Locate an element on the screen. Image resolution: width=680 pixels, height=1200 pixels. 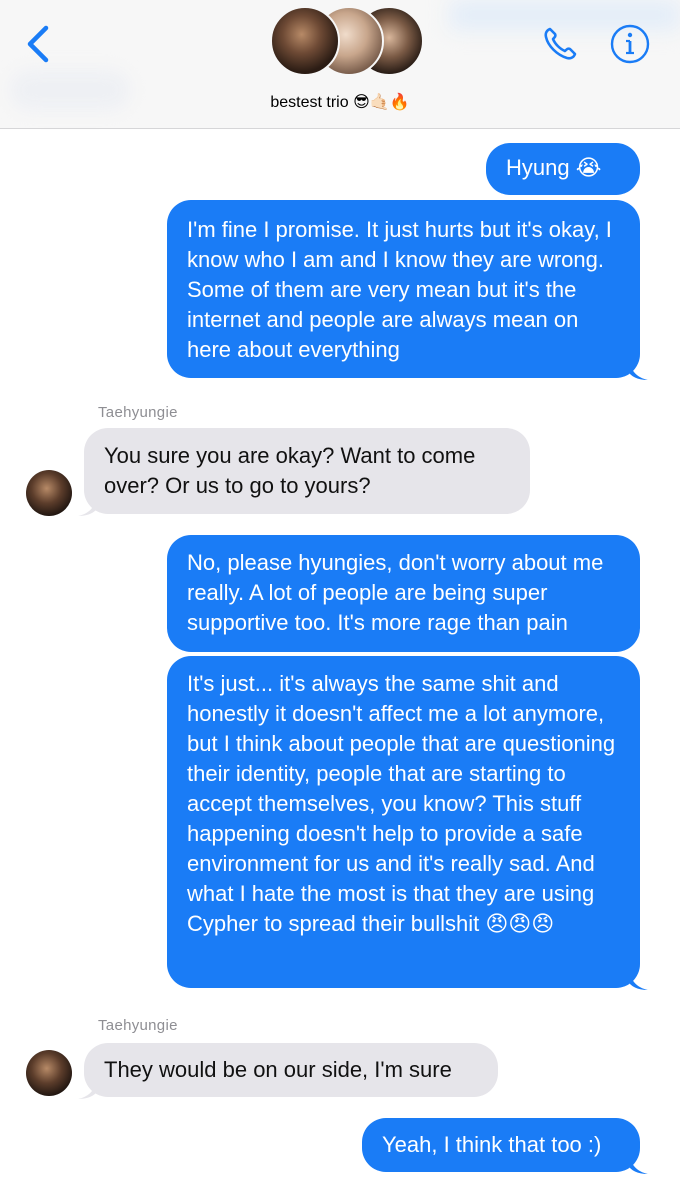
phone-icon is located at coordinates (560, 43).